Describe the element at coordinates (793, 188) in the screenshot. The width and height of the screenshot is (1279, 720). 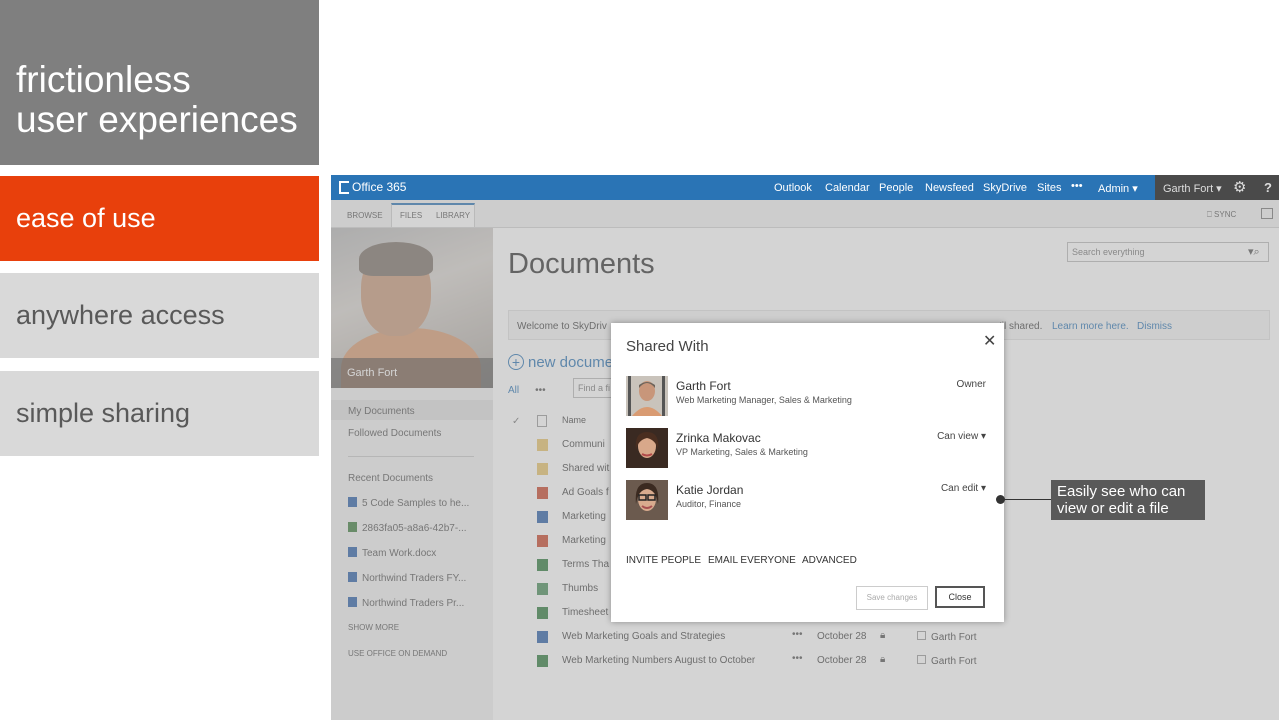
I see `nav-outlook: Outlook` at that location.